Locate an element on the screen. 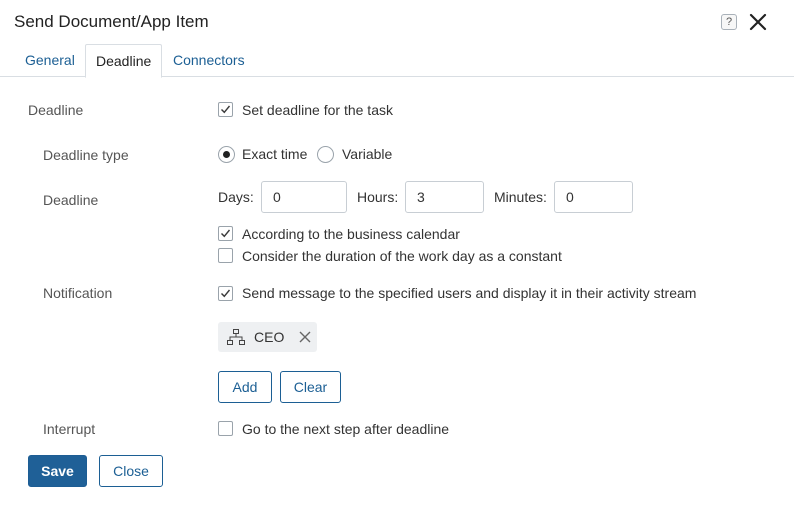 Image resolution: width=794 pixels, height=509 pixels. variable-radio is located at coordinates (325, 154).